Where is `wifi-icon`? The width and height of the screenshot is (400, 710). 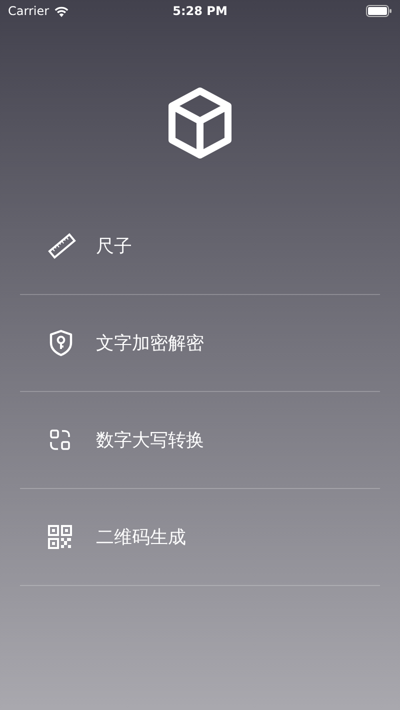
wifi-icon is located at coordinates (62, 11).